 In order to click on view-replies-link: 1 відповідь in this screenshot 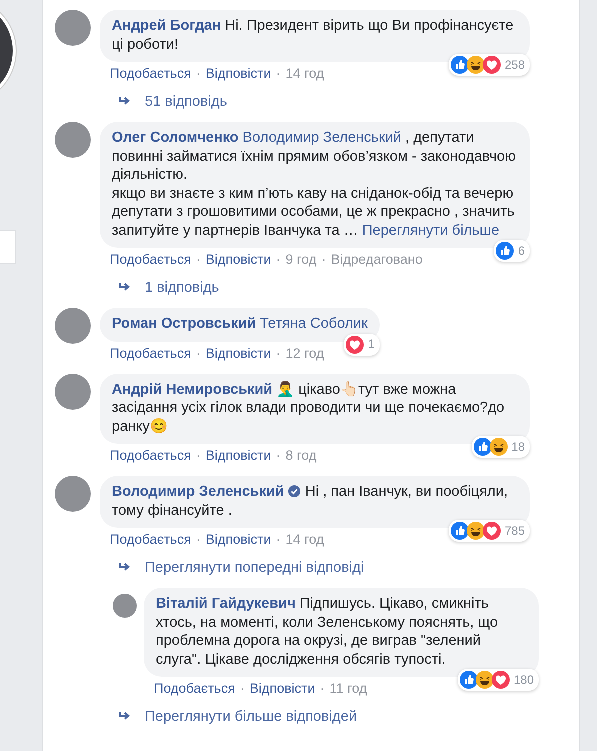, I will do `click(182, 288)`.